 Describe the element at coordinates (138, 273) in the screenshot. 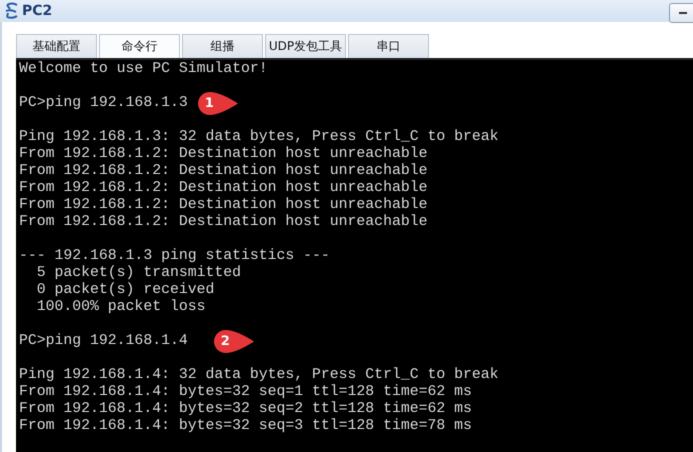

I see `terminal-line: 5 packet(s) transmitted` at that location.